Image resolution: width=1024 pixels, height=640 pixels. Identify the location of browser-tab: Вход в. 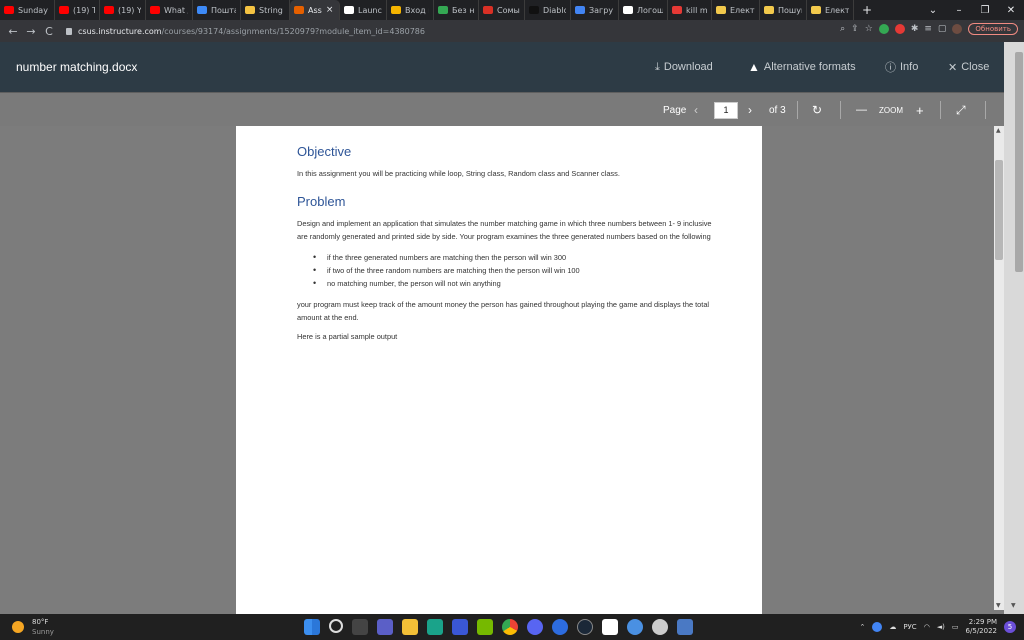
(410, 10).